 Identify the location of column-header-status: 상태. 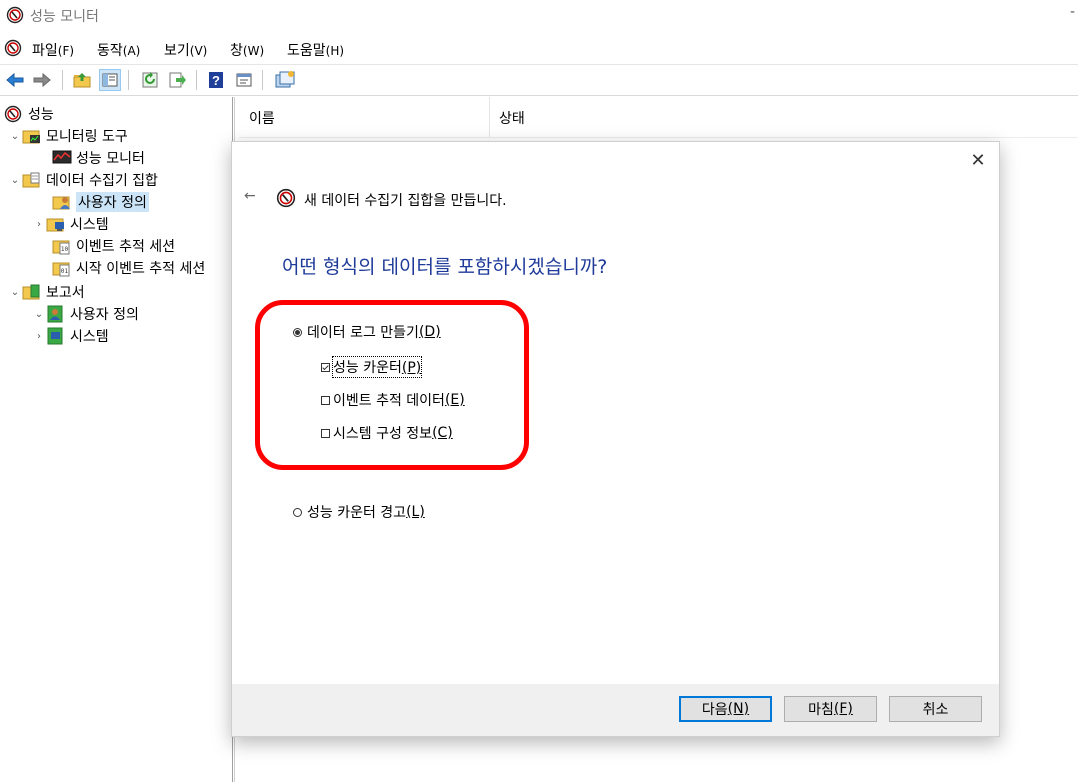
(512, 118).